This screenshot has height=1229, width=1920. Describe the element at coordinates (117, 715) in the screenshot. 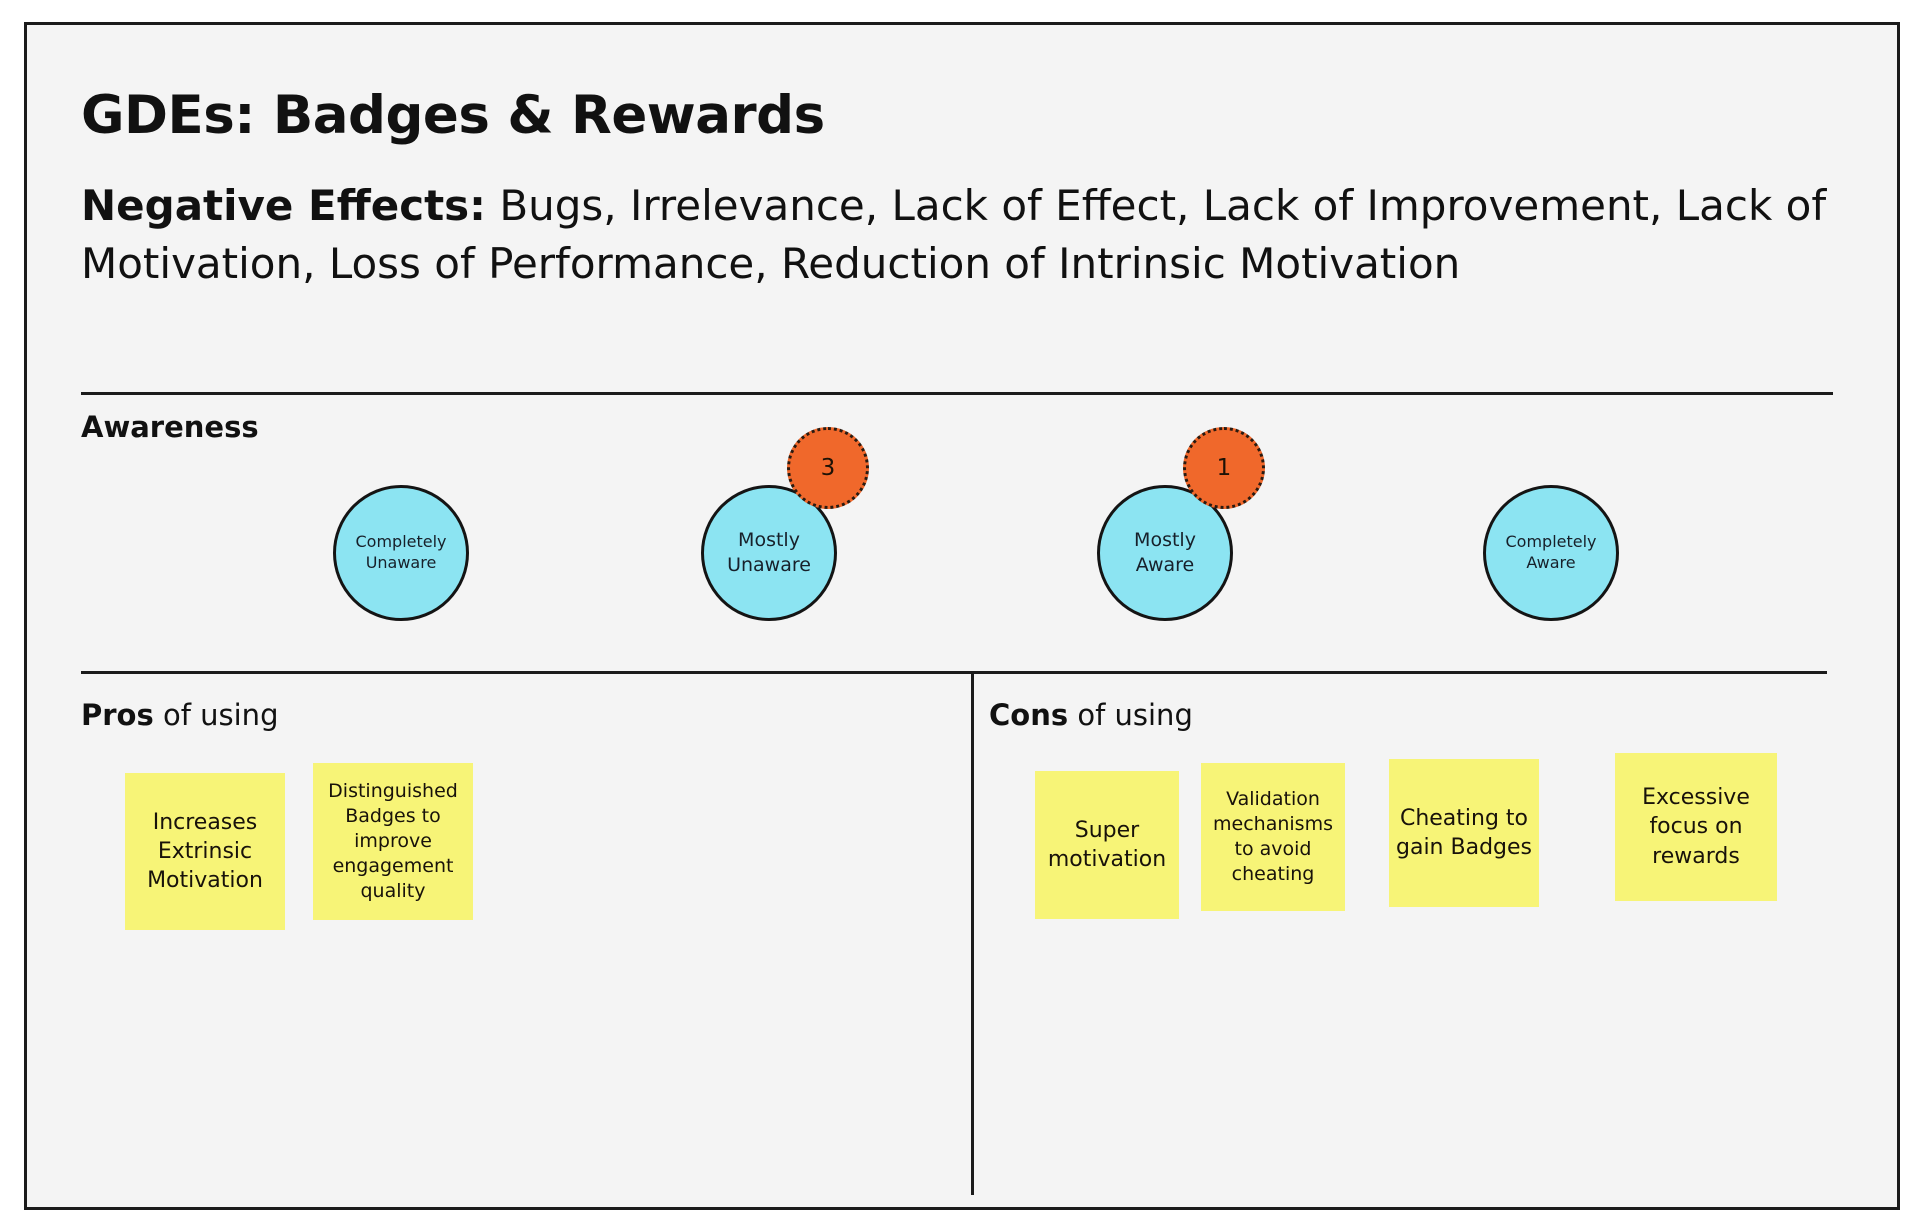

I see `pros-label-strong: Pros` at that location.